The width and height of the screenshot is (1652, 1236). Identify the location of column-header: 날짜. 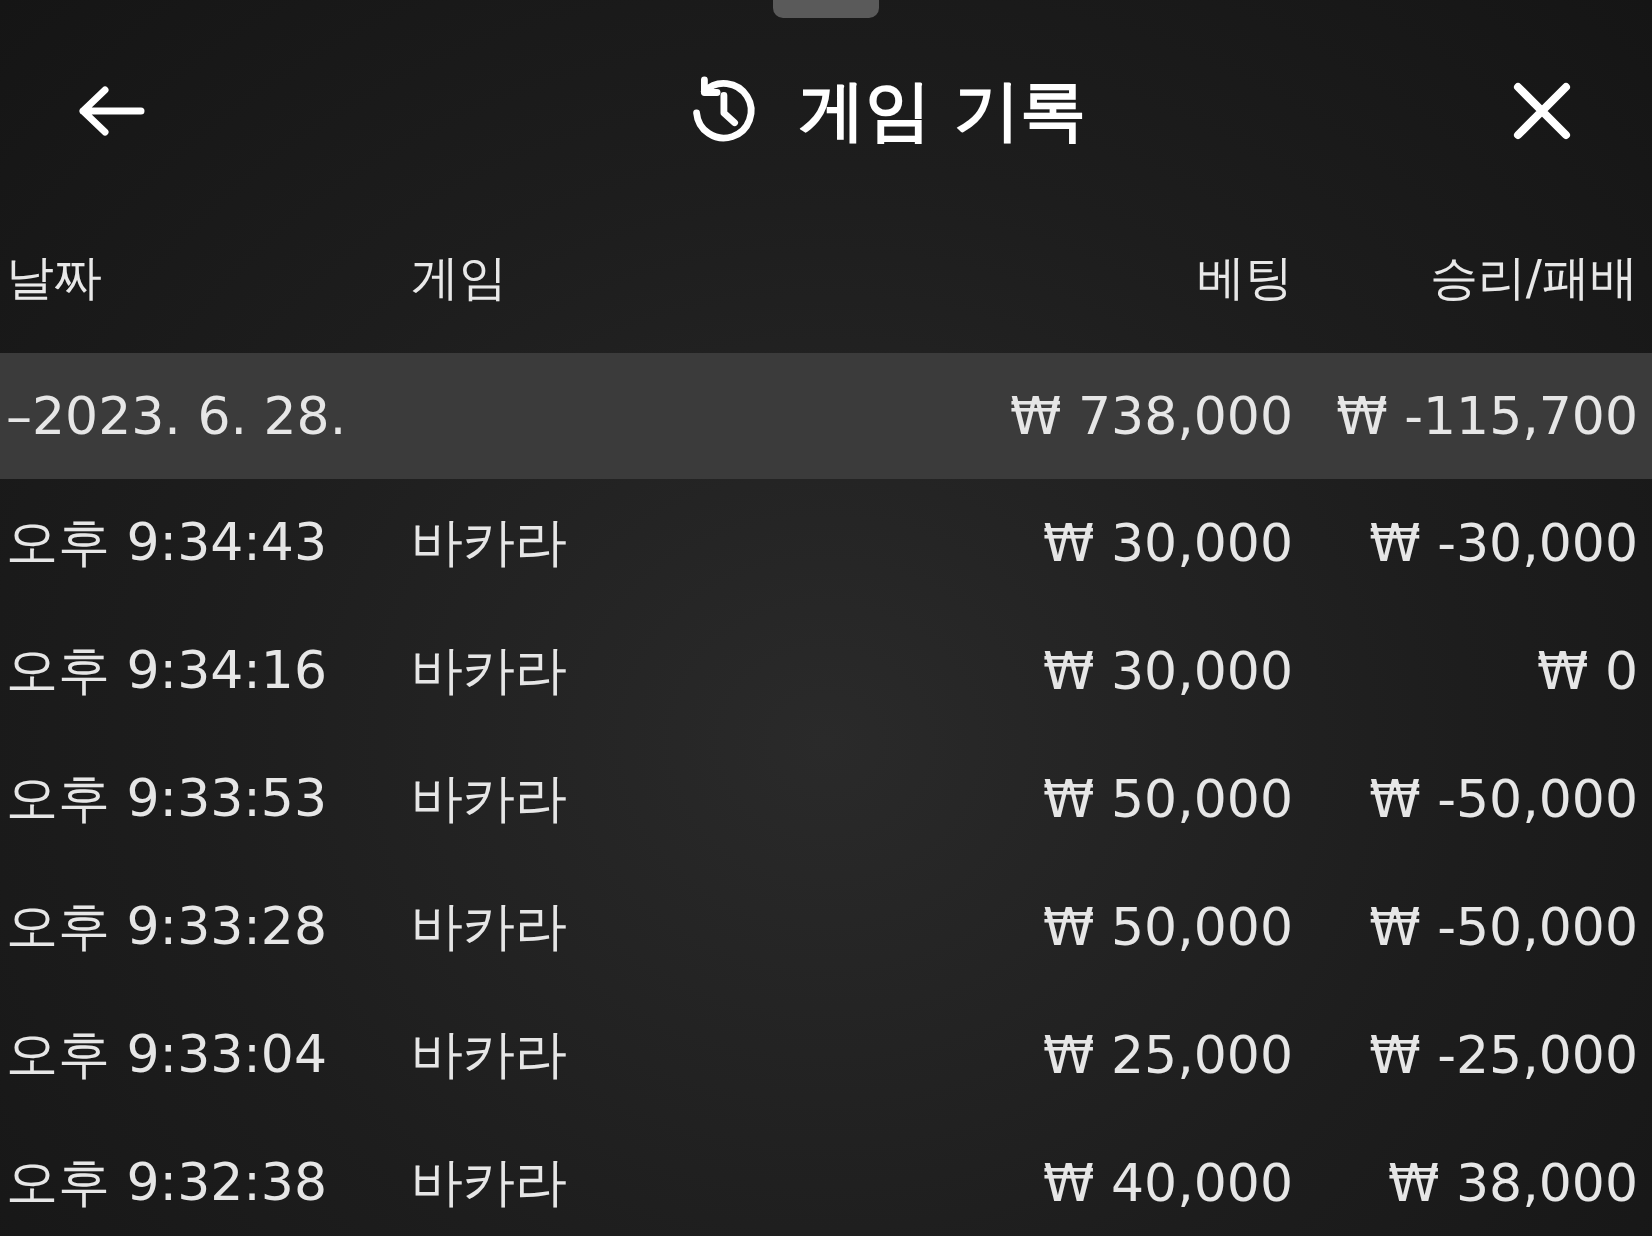
(54, 277).